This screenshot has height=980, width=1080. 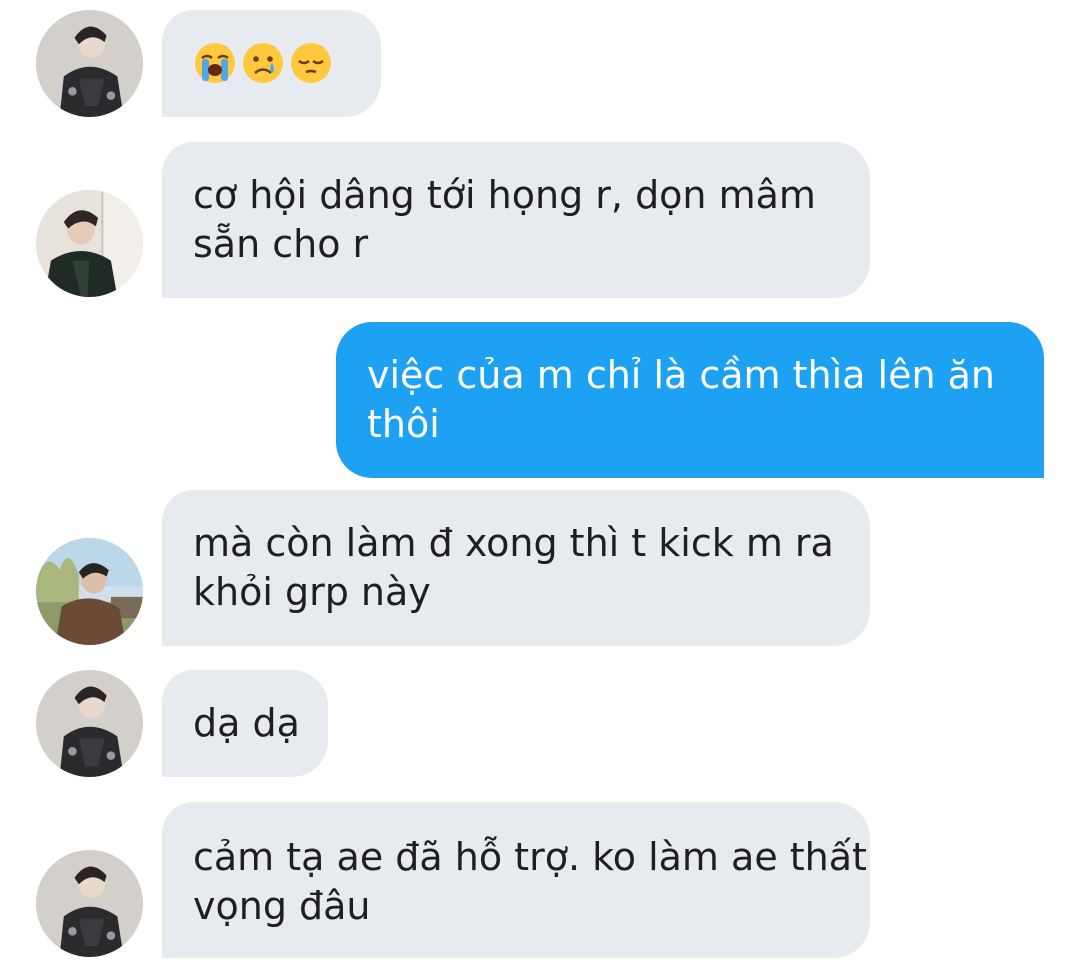 I want to click on emoji-row, so click(x=287, y=63).